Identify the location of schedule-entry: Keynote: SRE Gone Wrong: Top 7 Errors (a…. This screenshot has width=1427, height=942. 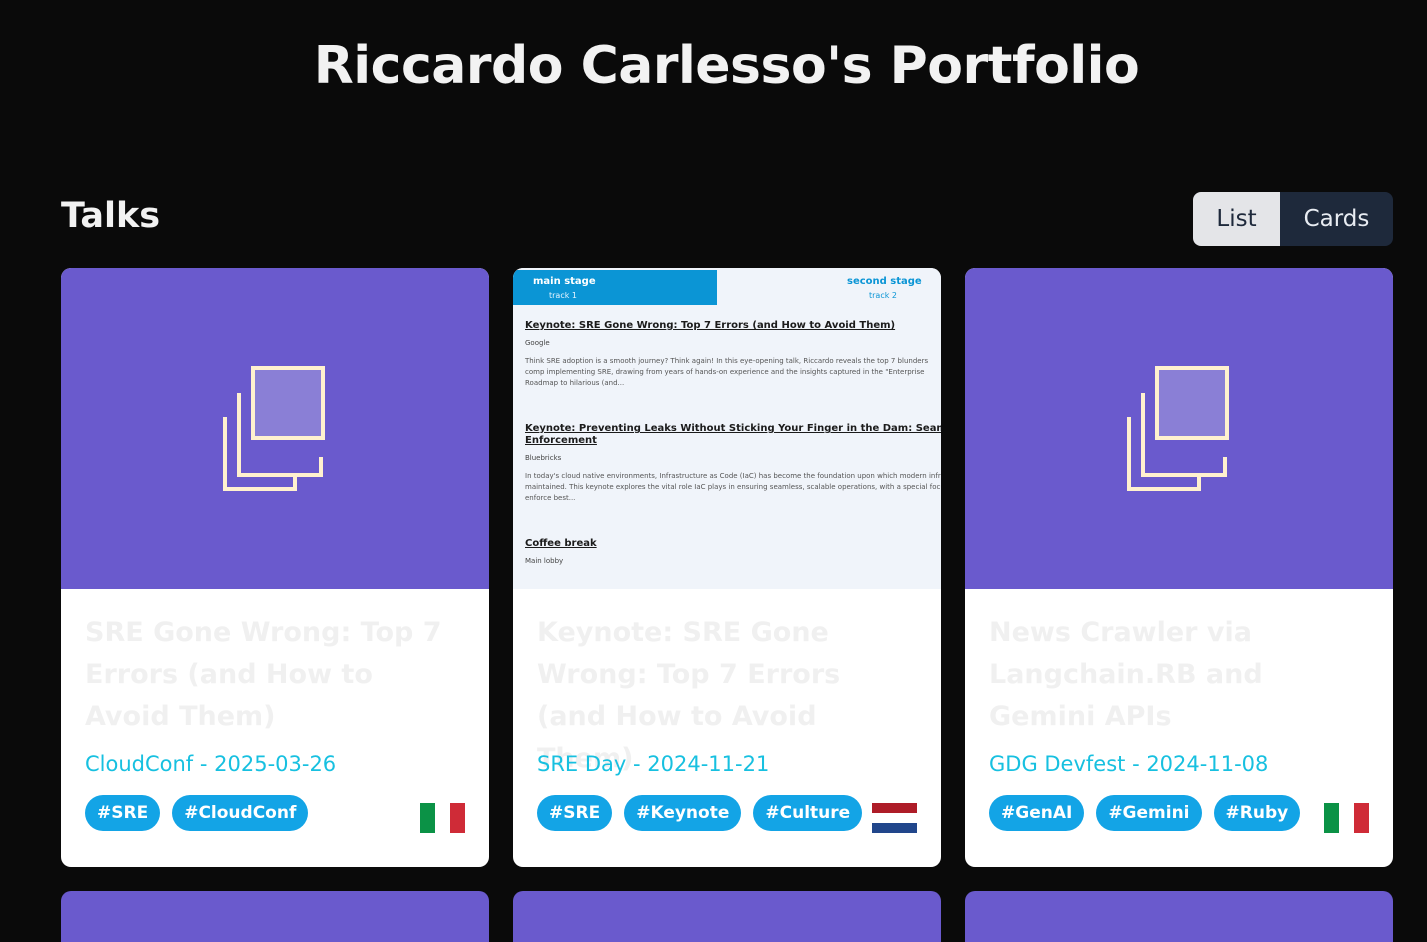
(727, 353).